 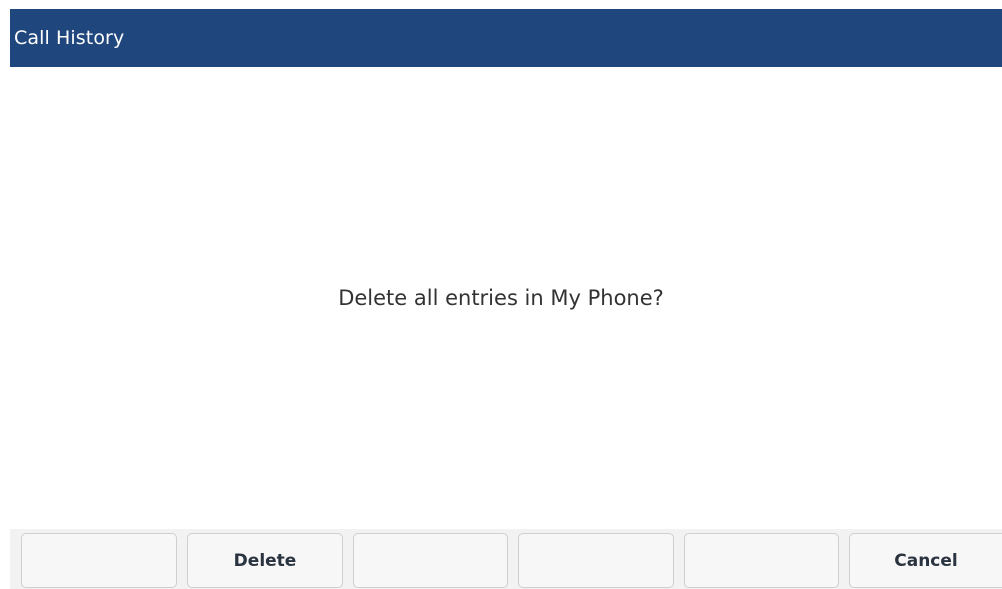 I want to click on title-bar: Call History, so click(x=506, y=38).